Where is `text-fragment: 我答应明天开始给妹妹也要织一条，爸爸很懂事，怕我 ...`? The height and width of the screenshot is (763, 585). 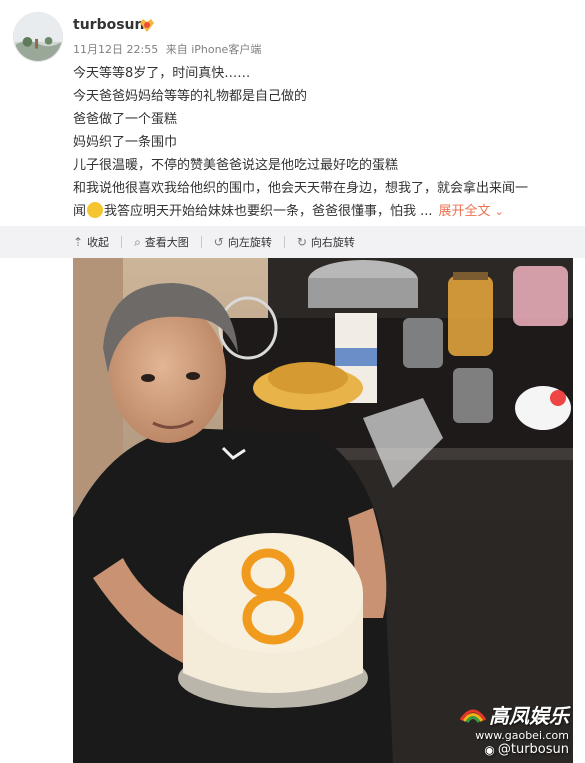
text-fragment: 我答应明天开始给妹妹也要织一条，爸爸很懂事，怕我 ... is located at coordinates (268, 211).